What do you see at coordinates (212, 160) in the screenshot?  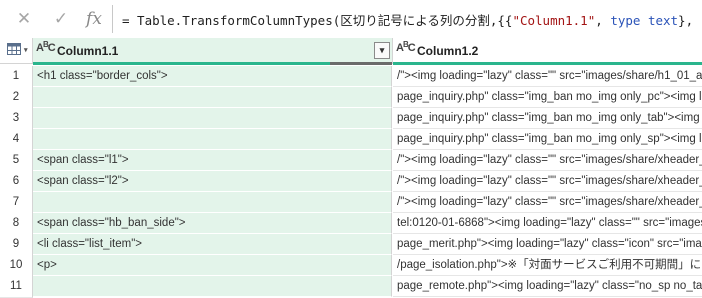 I see `cell-column1-1: <span class="l1">` at bounding box center [212, 160].